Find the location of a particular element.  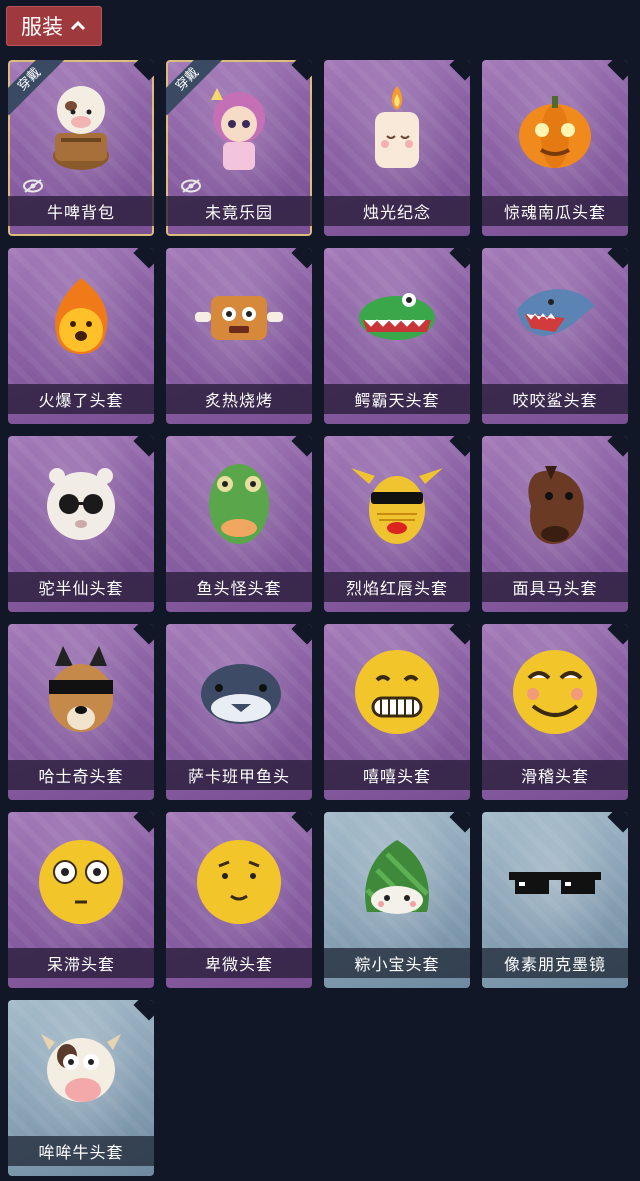

costume-name: 火爆了头套 is located at coordinates (81, 399).